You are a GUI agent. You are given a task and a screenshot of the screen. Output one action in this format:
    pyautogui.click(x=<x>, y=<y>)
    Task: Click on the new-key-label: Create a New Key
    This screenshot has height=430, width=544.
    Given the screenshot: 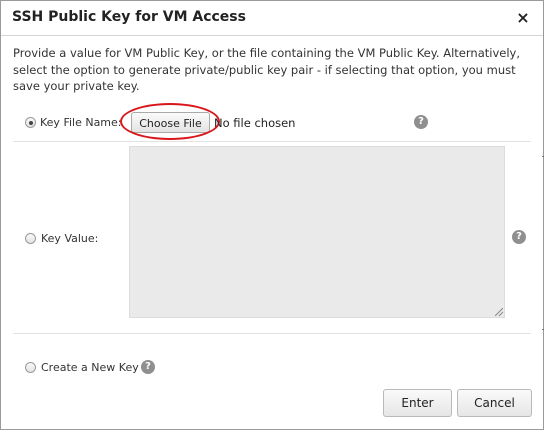 What is the action you would take?
    pyautogui.click(x=90, y=367)
    